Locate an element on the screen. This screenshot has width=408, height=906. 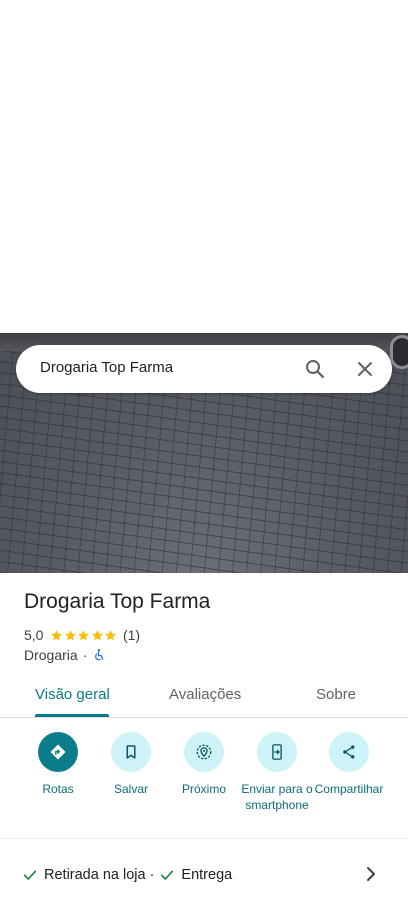
photo-car-tire is located at coordinates (399, 352).